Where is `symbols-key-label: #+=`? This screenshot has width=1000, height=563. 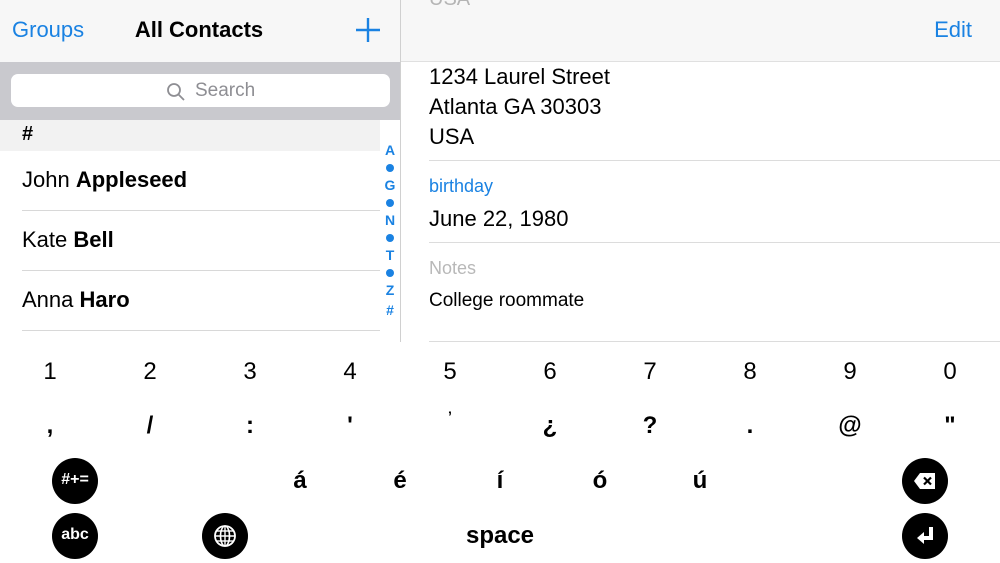
symbols-key-label: #+= is located at coordinates (75, 479).